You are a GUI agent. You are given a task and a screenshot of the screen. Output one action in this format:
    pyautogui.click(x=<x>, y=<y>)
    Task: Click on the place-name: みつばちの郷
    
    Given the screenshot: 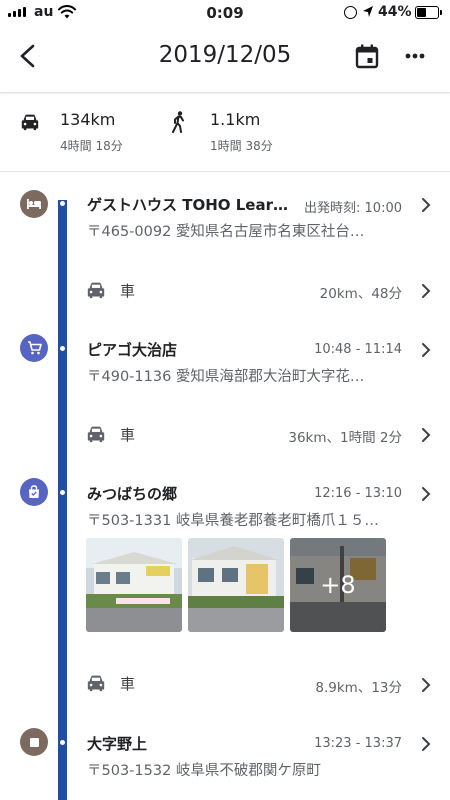 What is the action you would take?
    pyautogui.click(x=132, y=494)
    